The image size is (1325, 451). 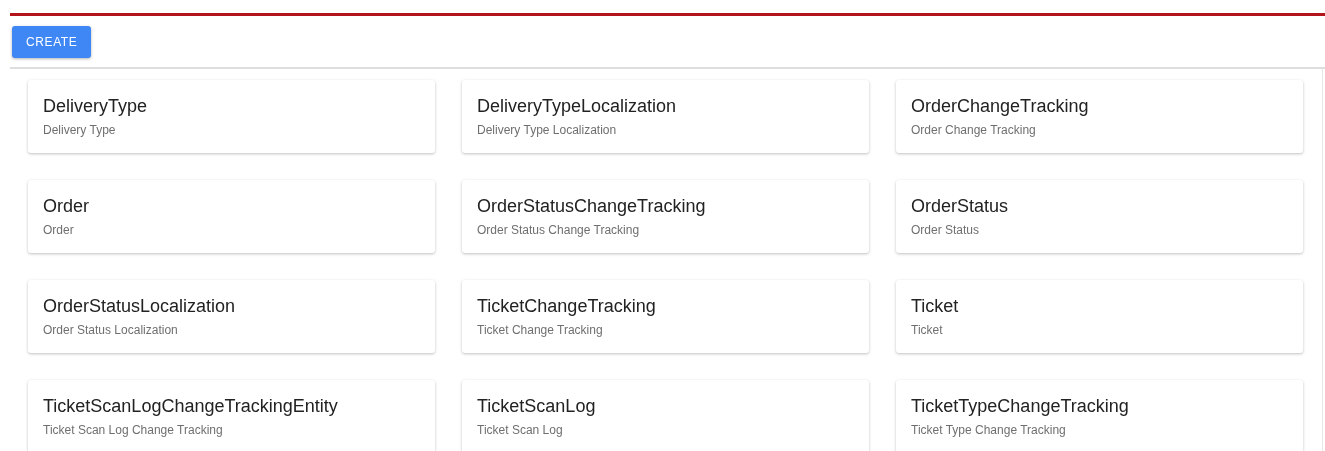 What do you see at coordinates (1020, 406) in the screenshot?
I see `card-title: TicketTypeChangeTracking` at bounding box center [1020, 406].